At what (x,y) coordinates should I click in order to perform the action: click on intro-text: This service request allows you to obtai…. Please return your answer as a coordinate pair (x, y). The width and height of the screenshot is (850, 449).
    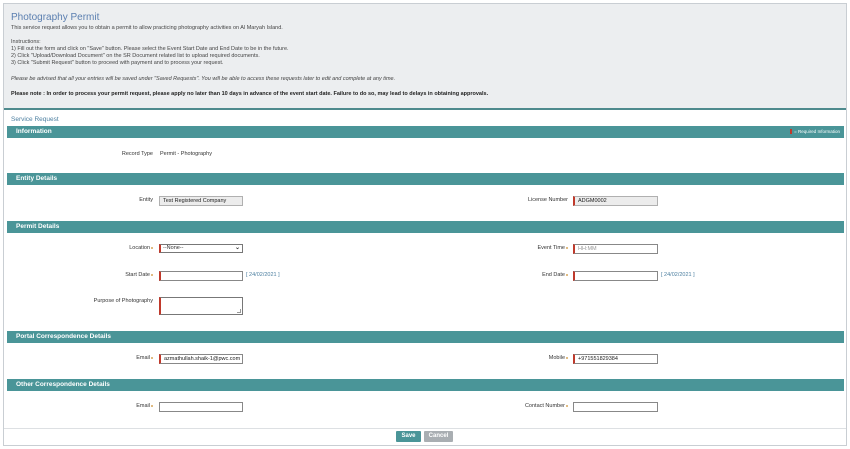
    Looking at the image, I should click on (147, 28).